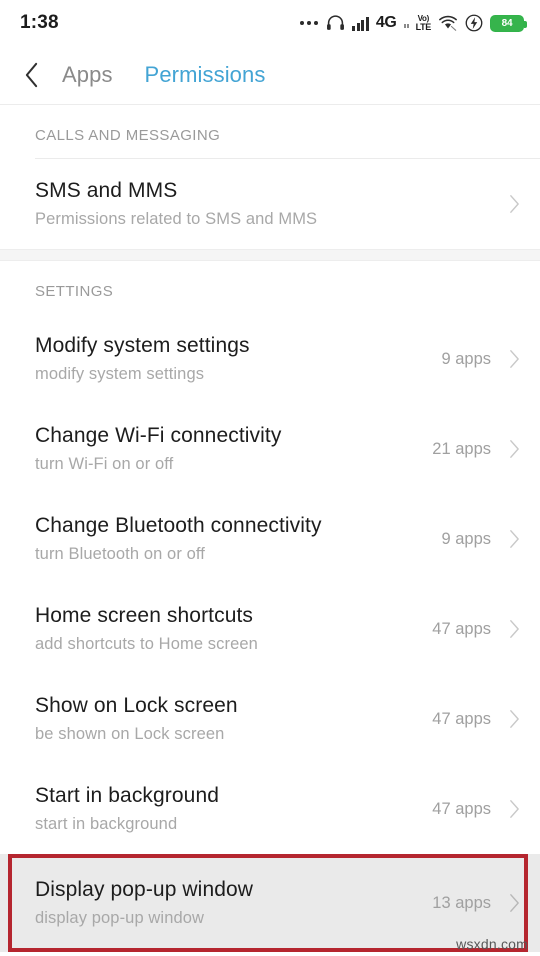 Image resolution: width=540 pixels, height=956 pixels. What do you see at coordinates (130, 734) in the screenshot?
I see `row-subtitle: be shown on Lock screen` at bounding box center [130, 734].